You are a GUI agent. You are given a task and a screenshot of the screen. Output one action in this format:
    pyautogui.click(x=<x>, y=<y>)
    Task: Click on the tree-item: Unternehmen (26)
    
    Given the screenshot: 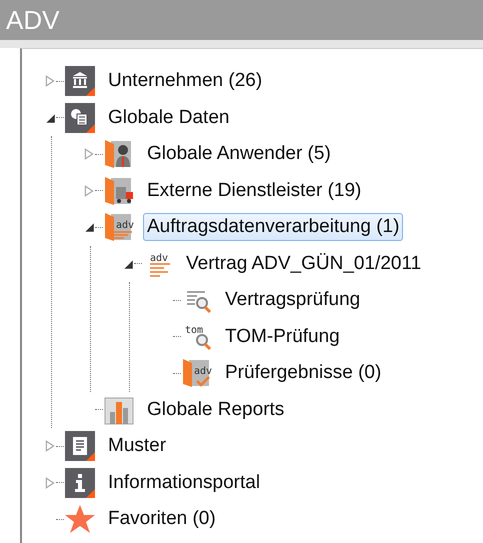 What is the action you would take?
    pyautogui.click(x=185, y=81)
    